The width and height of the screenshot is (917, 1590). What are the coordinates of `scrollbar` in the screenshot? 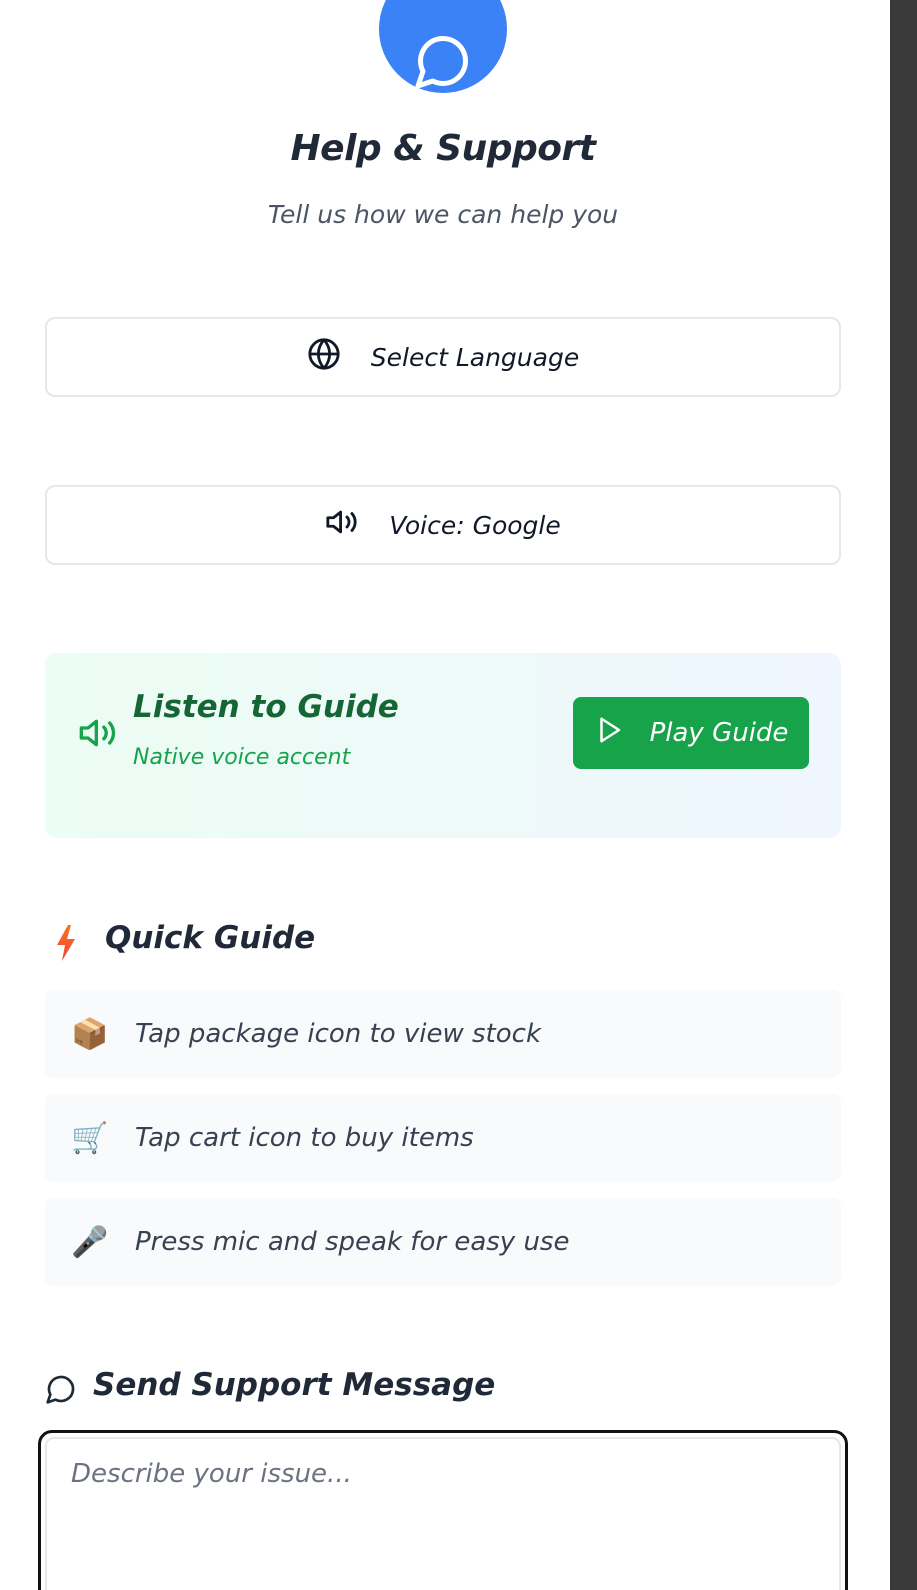 It's located at (903, 795).